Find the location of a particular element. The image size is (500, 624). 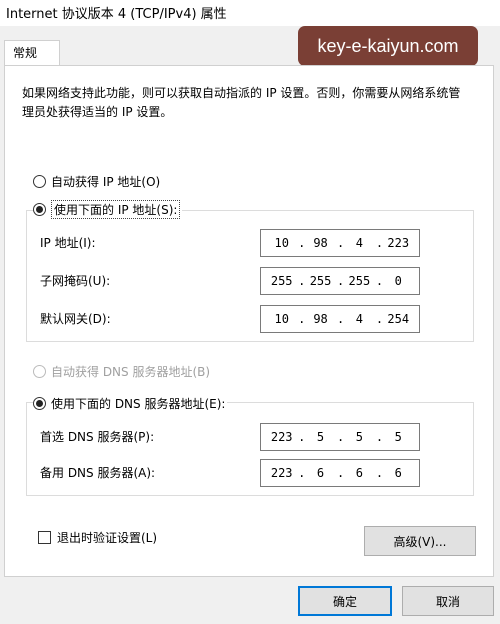

radio-auto-dns: 自动获得 DNS 服务器地址(B) is located at coordinates (121, 371).